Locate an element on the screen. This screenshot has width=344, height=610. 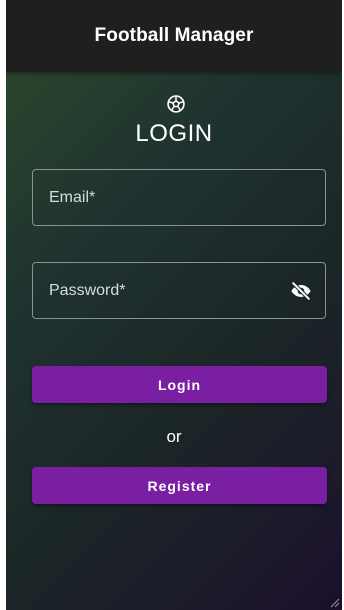
email-input is located at coordinates (179, 197).